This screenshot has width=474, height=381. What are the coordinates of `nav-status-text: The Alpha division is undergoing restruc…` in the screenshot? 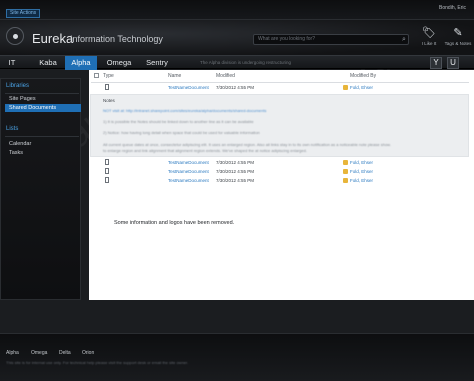 It's located at (246, 62).